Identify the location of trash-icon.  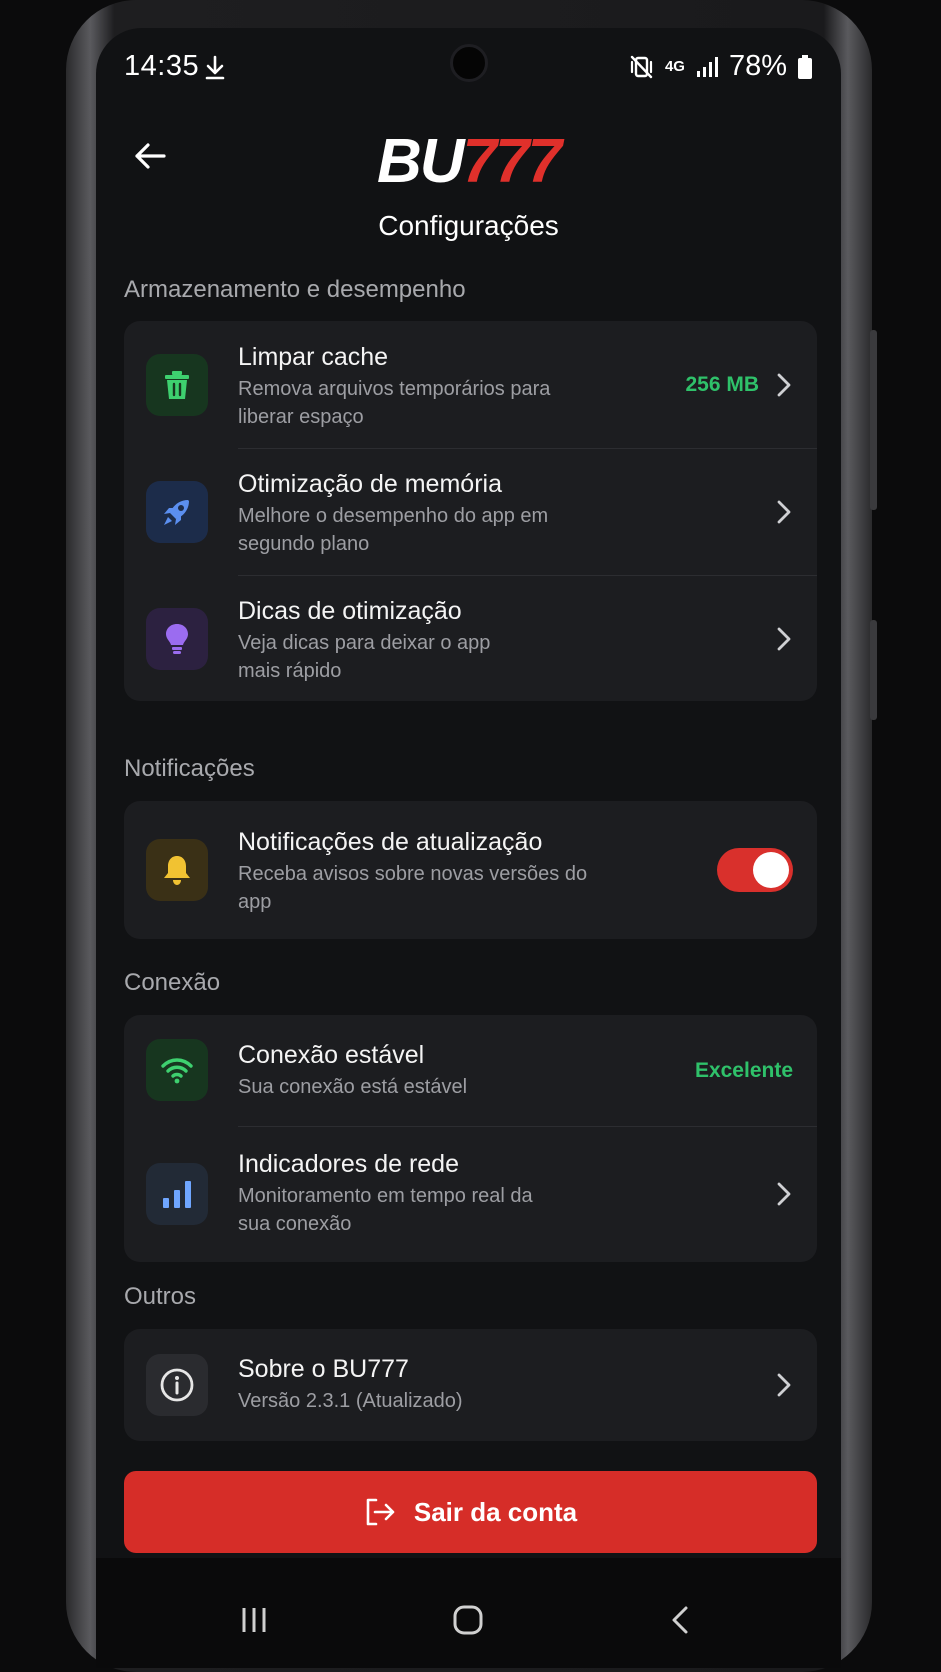
(177, 385).